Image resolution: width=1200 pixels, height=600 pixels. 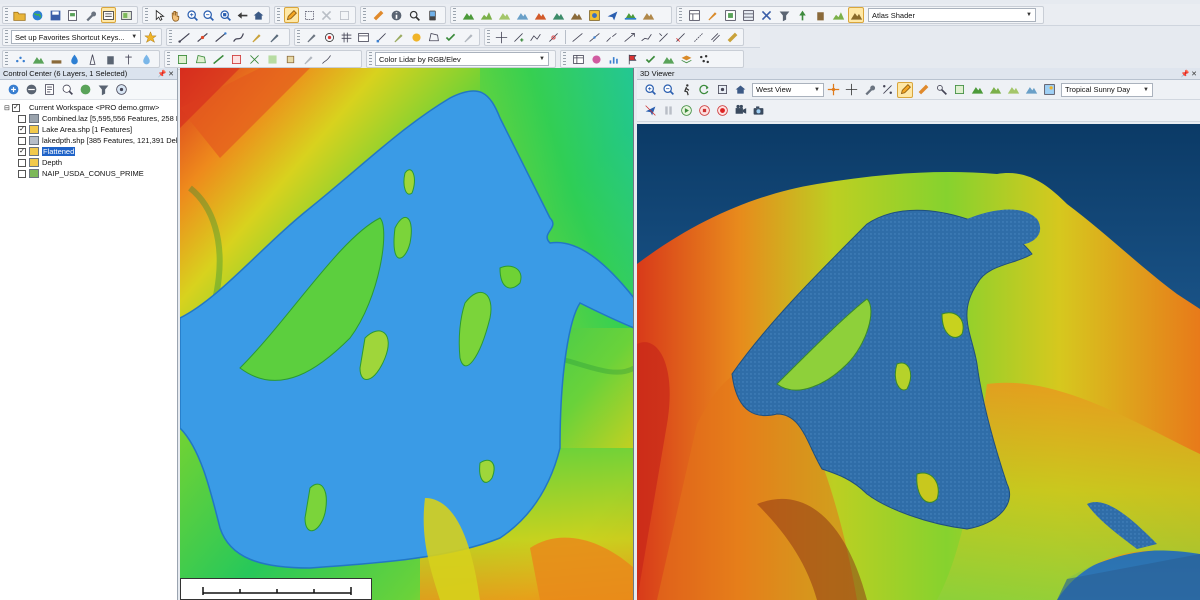 I want to click on workspace-checkbox: ✓, so click(x=16, y=107).